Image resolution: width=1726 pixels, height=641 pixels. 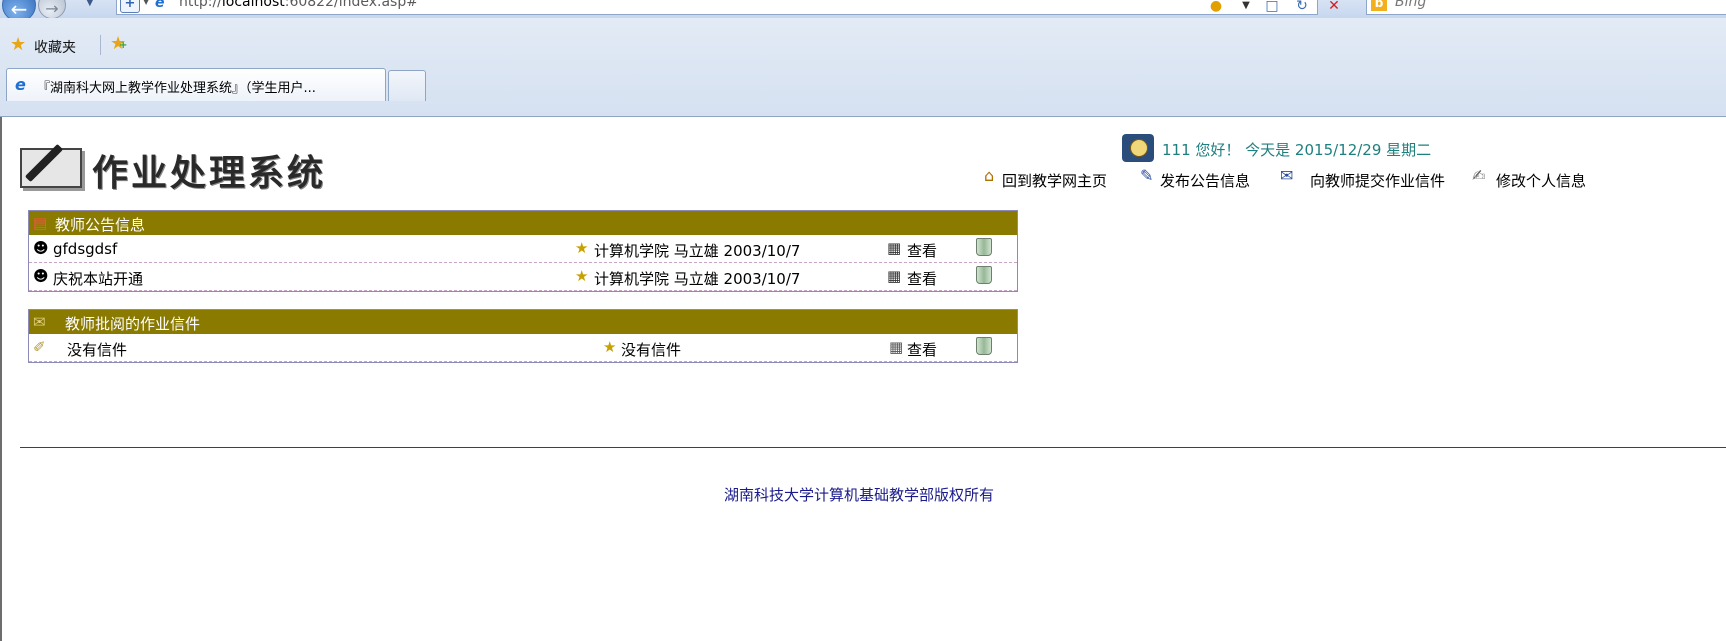 I want to click on link-post-notice: 发布公告信息, so click(x=1205, y=180).